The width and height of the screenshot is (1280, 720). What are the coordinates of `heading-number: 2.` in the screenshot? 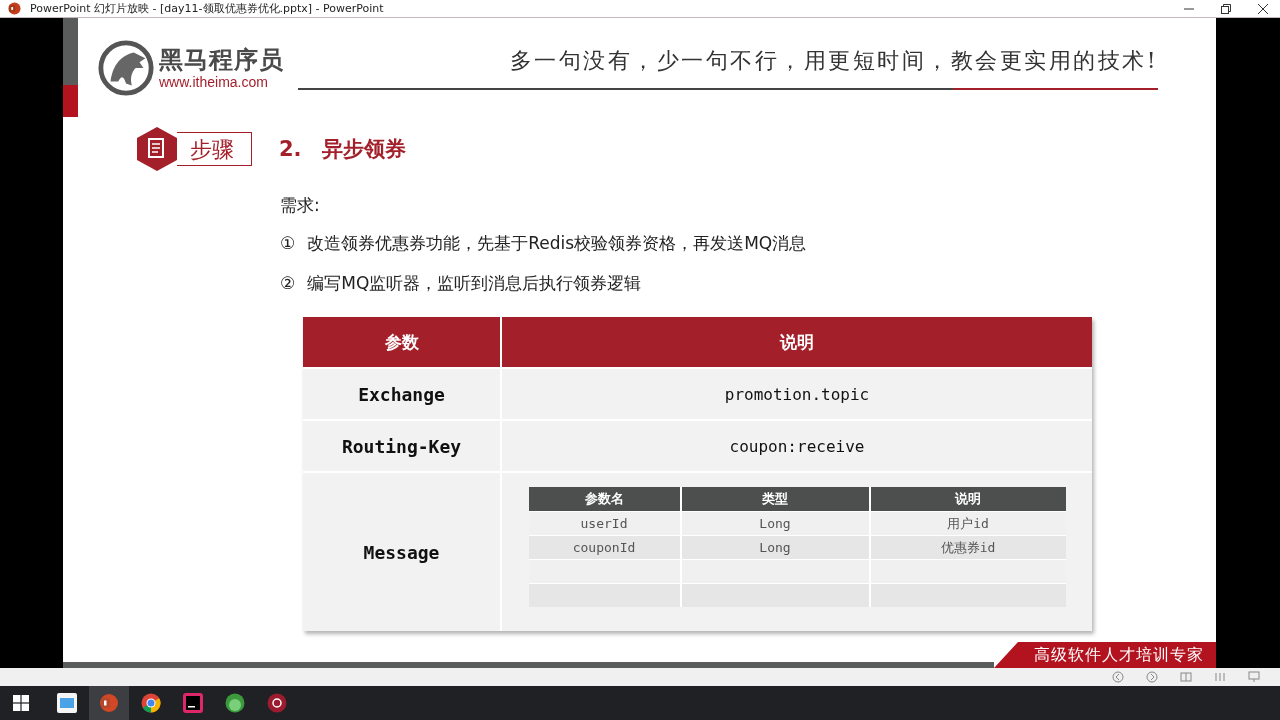 It's located at (290, 149).